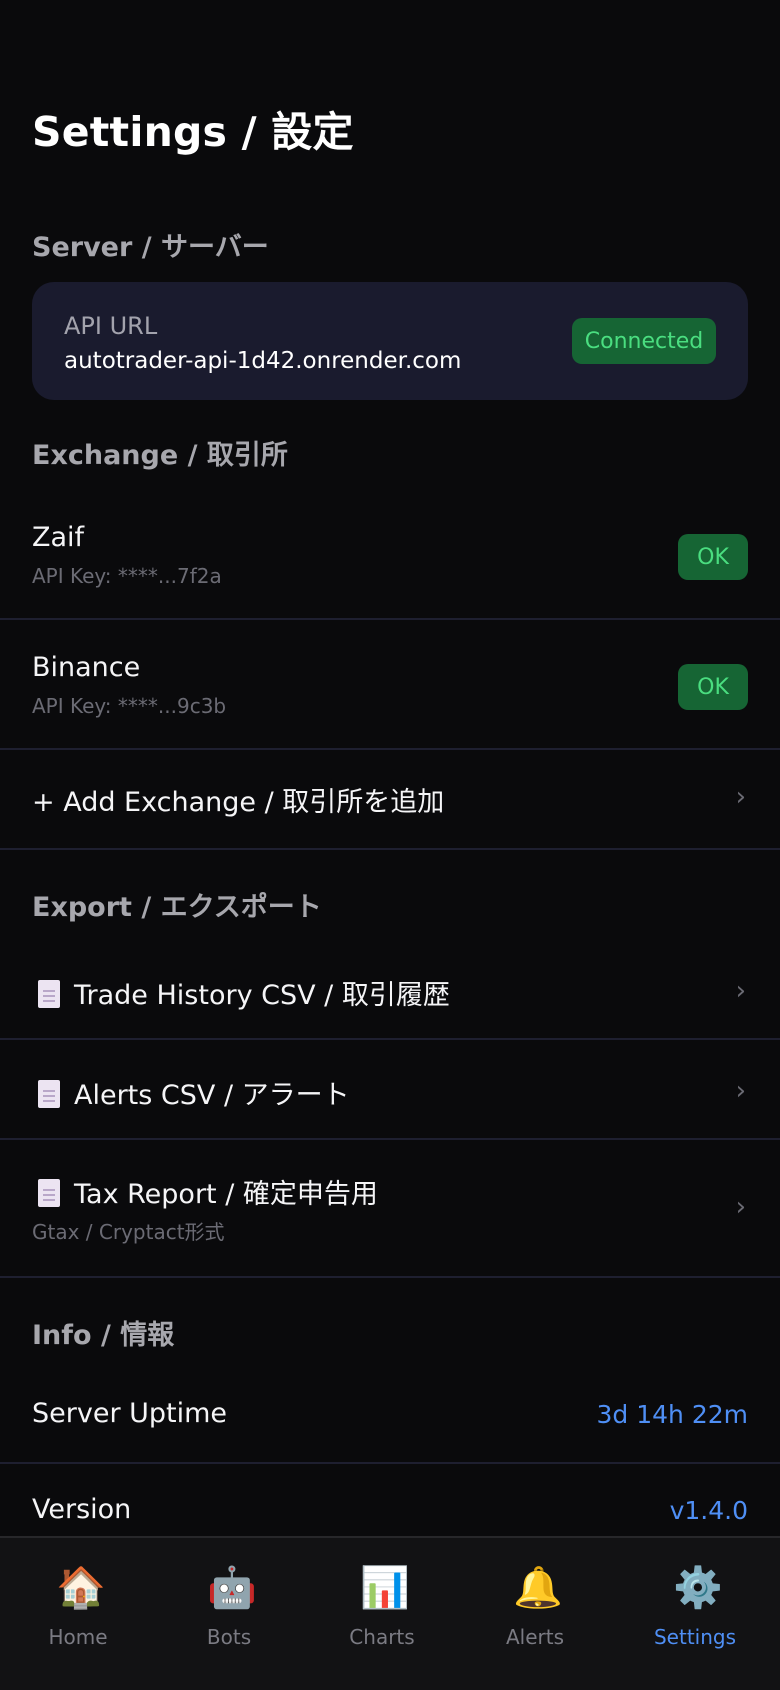 The width and height of the screenshot is (780, 1690). What do you see at coordinates (708, 1510) in the screenshot?
I see `version-value: v1.4.0` at bounding box center [708, 1510].